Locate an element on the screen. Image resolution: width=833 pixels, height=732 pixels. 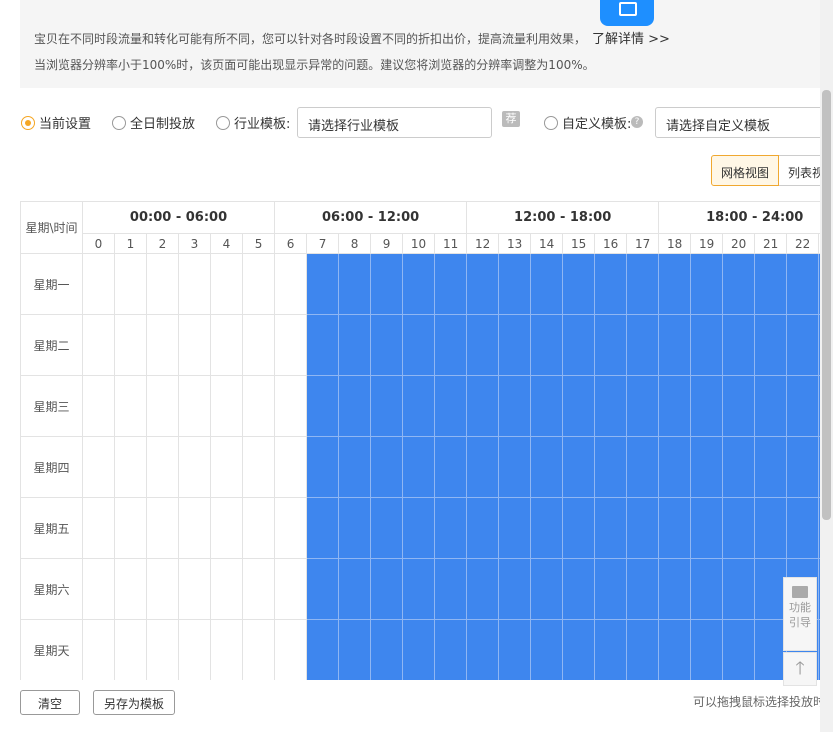
hour-header: 1 is located at coordinates (130, 243).